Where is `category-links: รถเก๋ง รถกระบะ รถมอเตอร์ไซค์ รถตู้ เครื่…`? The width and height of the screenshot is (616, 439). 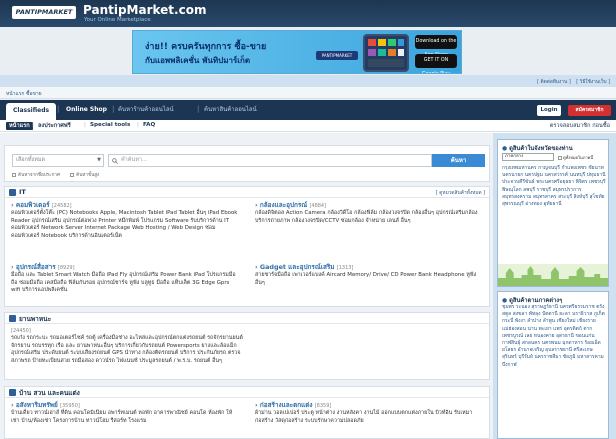
category-links: รถเก๋ง รถกระบะ รถมอเตอร์ไซค์ รถตู้ เครื่… is located at coordinates (131, 350).